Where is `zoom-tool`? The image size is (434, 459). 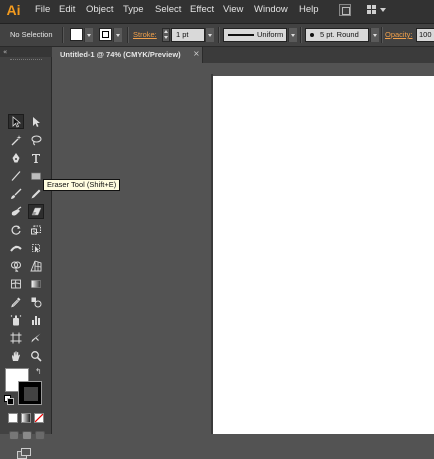 zoom-tool is located at coordinates (36, 355).